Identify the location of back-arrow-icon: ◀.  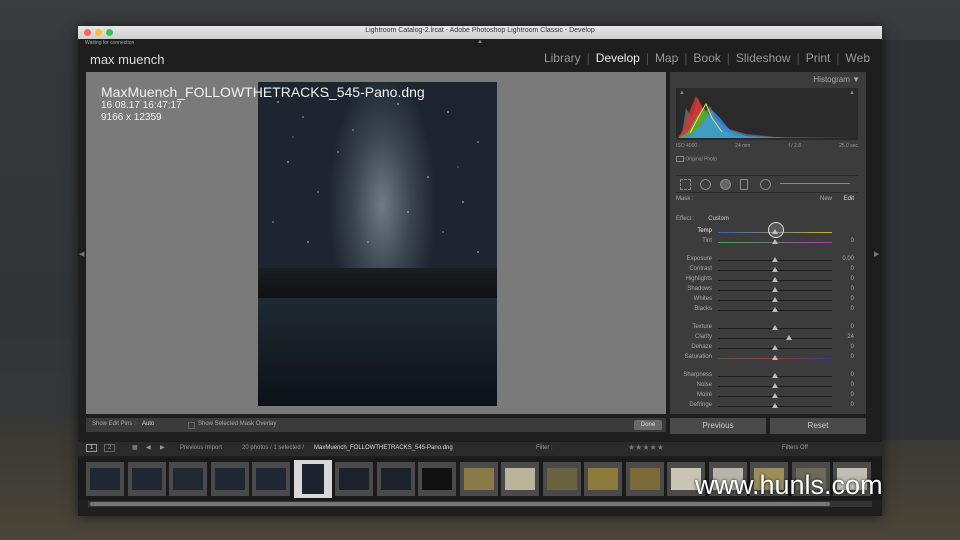
(148, 447).